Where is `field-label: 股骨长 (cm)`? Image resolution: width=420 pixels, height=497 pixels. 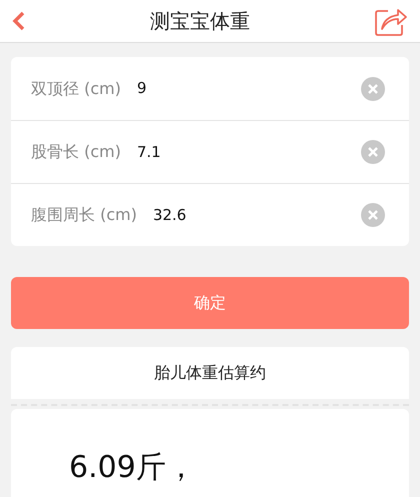 field-label: 股骨长 (cm) is located at coordinates (76, 152).